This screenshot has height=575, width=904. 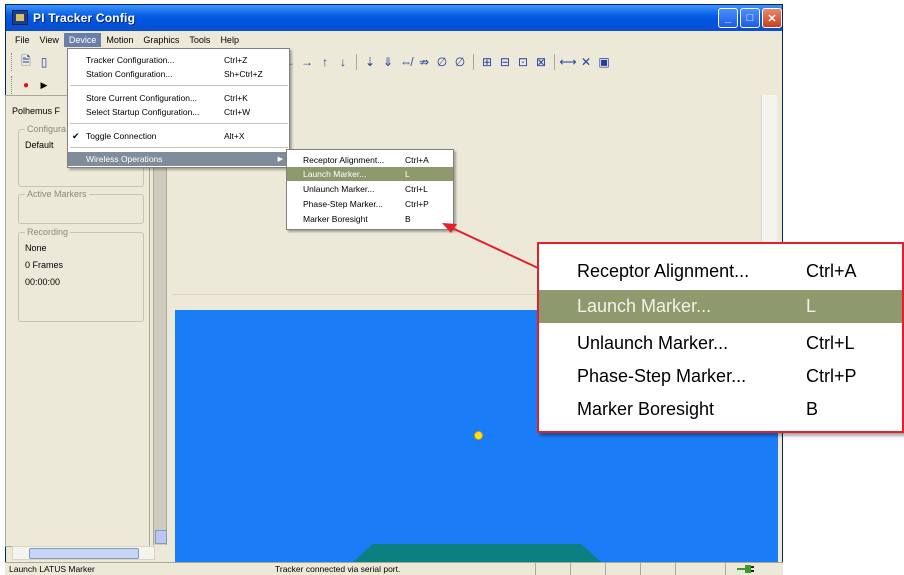 What do you see at coordinates (417, 204) in the screenshot?
I see `menu-item-shortcut: Ctrl+P` at bounding box center [417, 204].